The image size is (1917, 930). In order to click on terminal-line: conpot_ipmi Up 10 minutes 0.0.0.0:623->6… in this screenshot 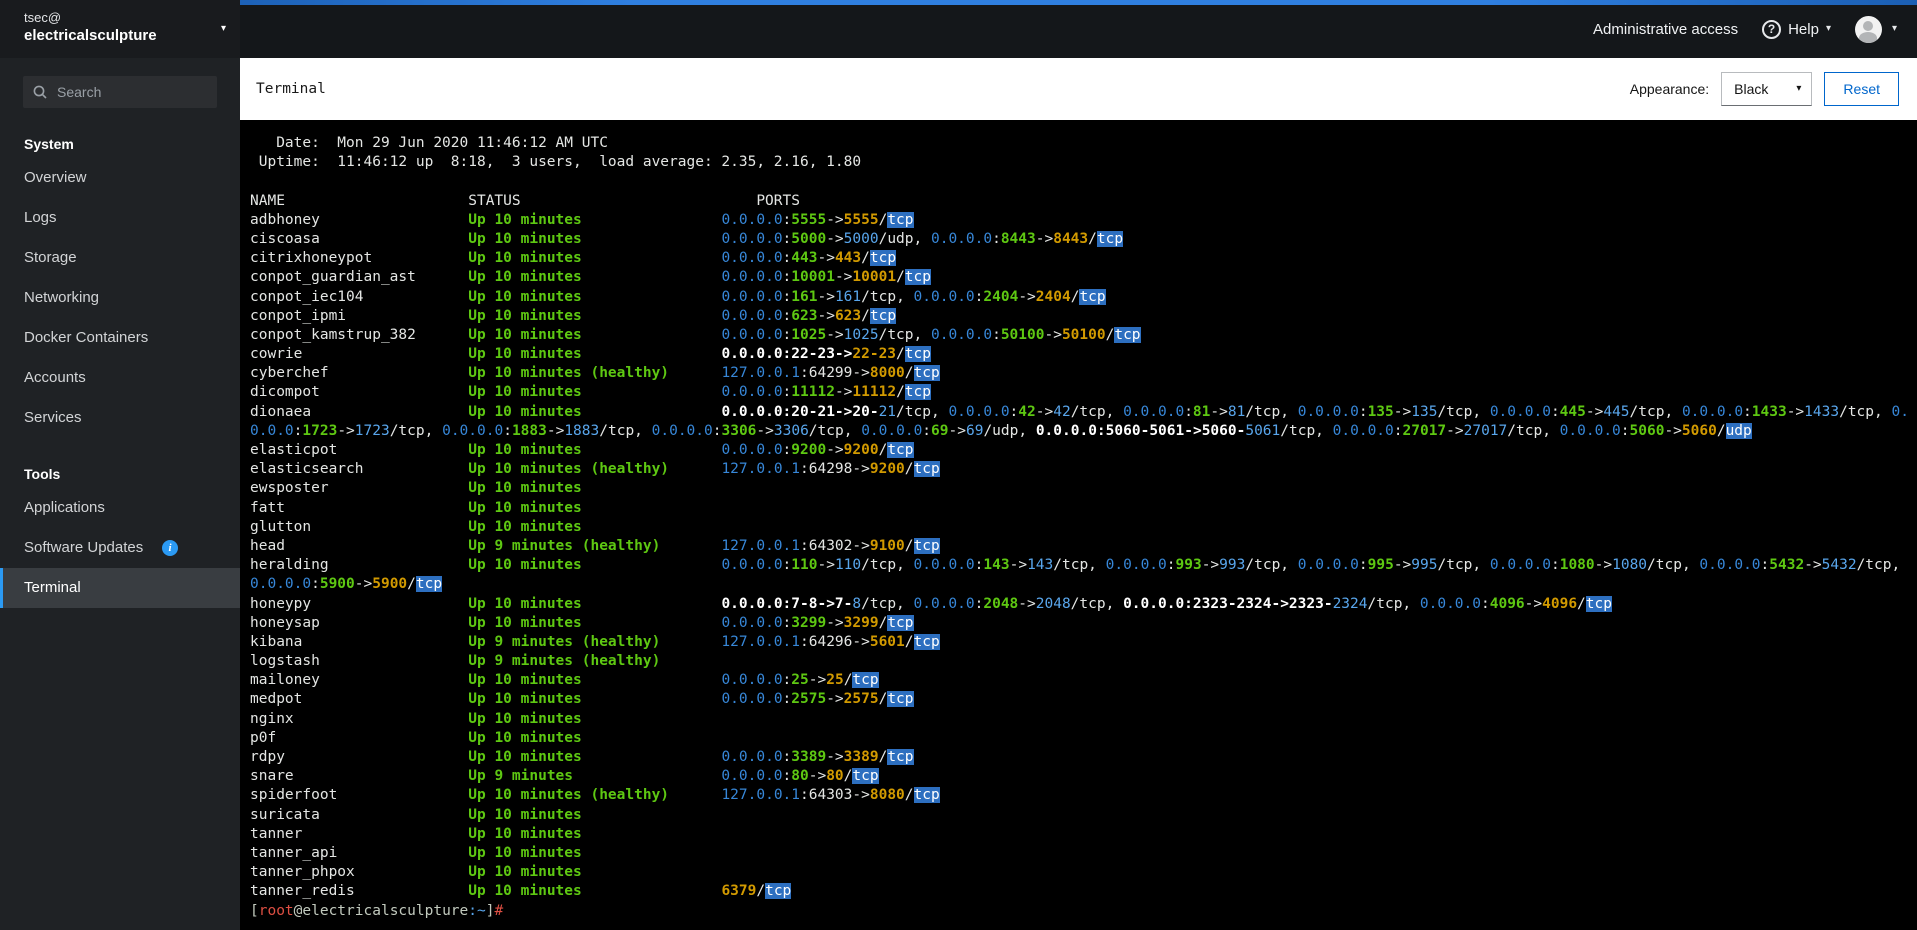, I will do `click(573, 315)`.